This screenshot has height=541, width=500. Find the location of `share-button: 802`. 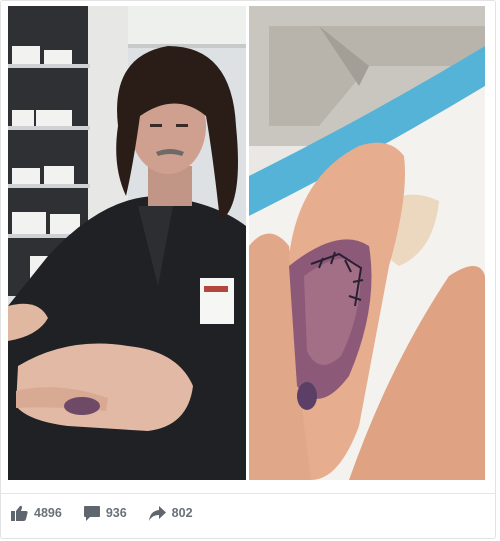

share-button: 802 is located at coordinates (170, 513).